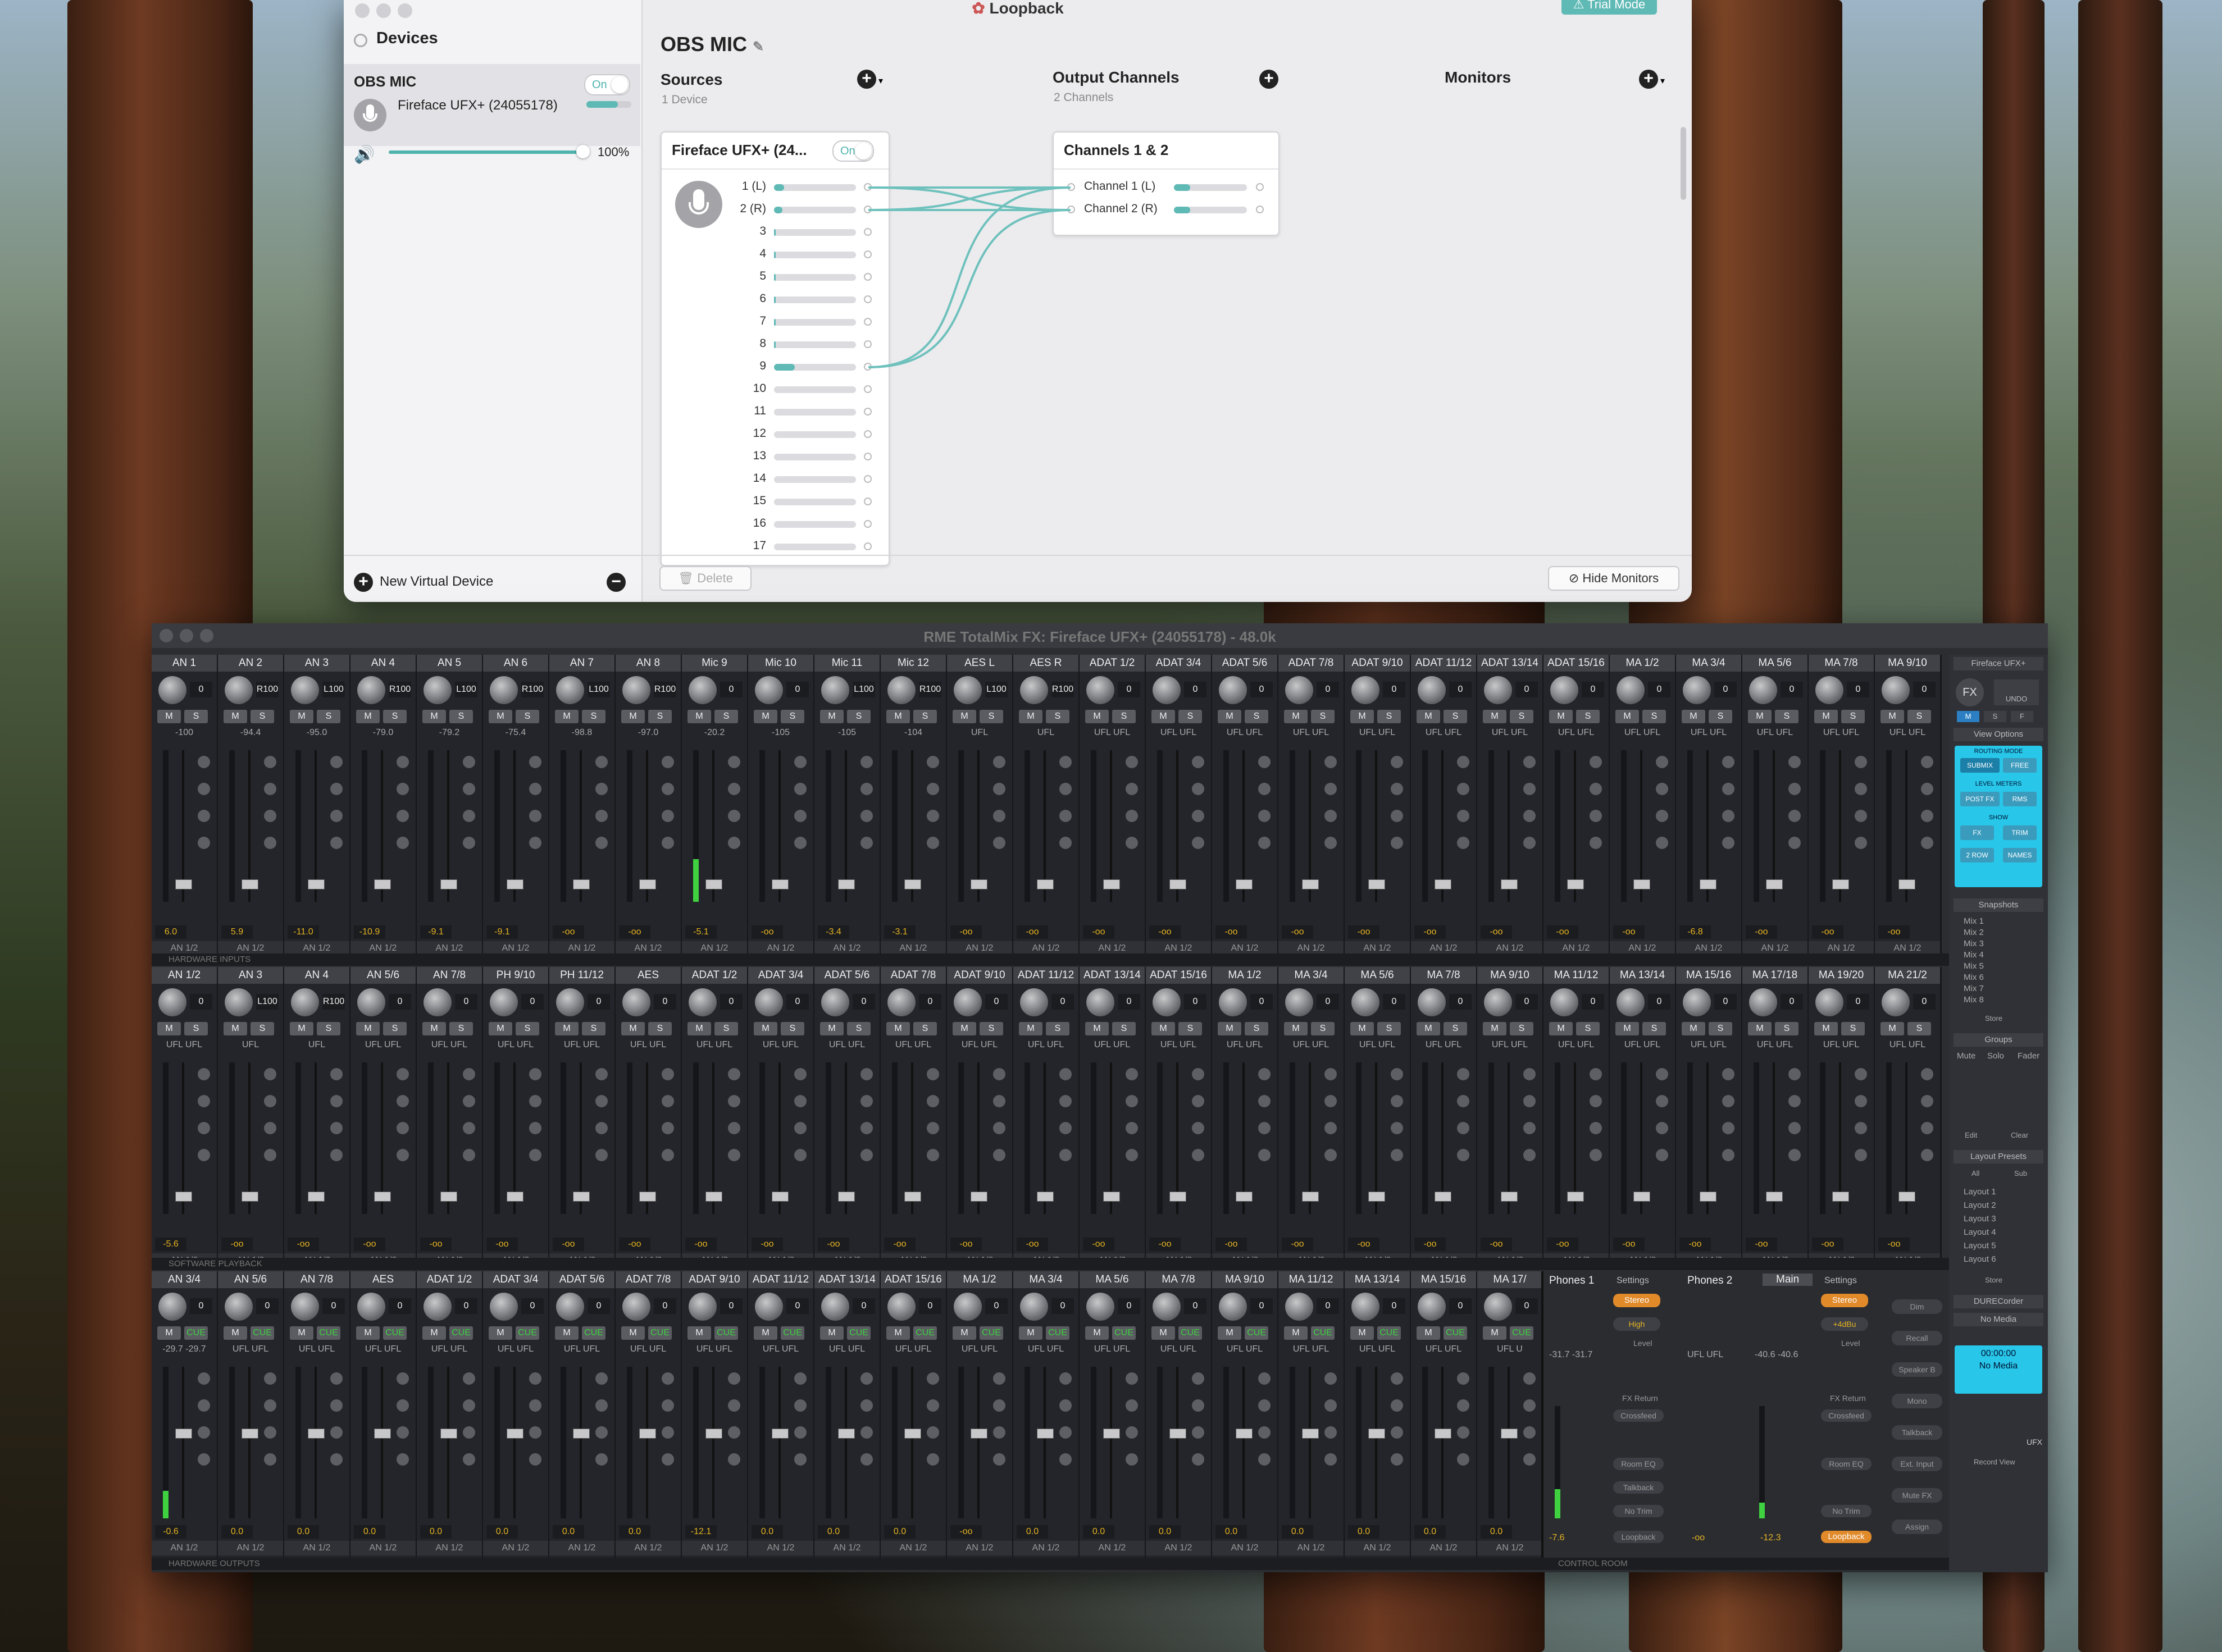 This screenshot has width=2222, height=1652. Describe the element at coordinates (1917, 1338) in the screenshot. I see `control-room-button: Recall` at that location.